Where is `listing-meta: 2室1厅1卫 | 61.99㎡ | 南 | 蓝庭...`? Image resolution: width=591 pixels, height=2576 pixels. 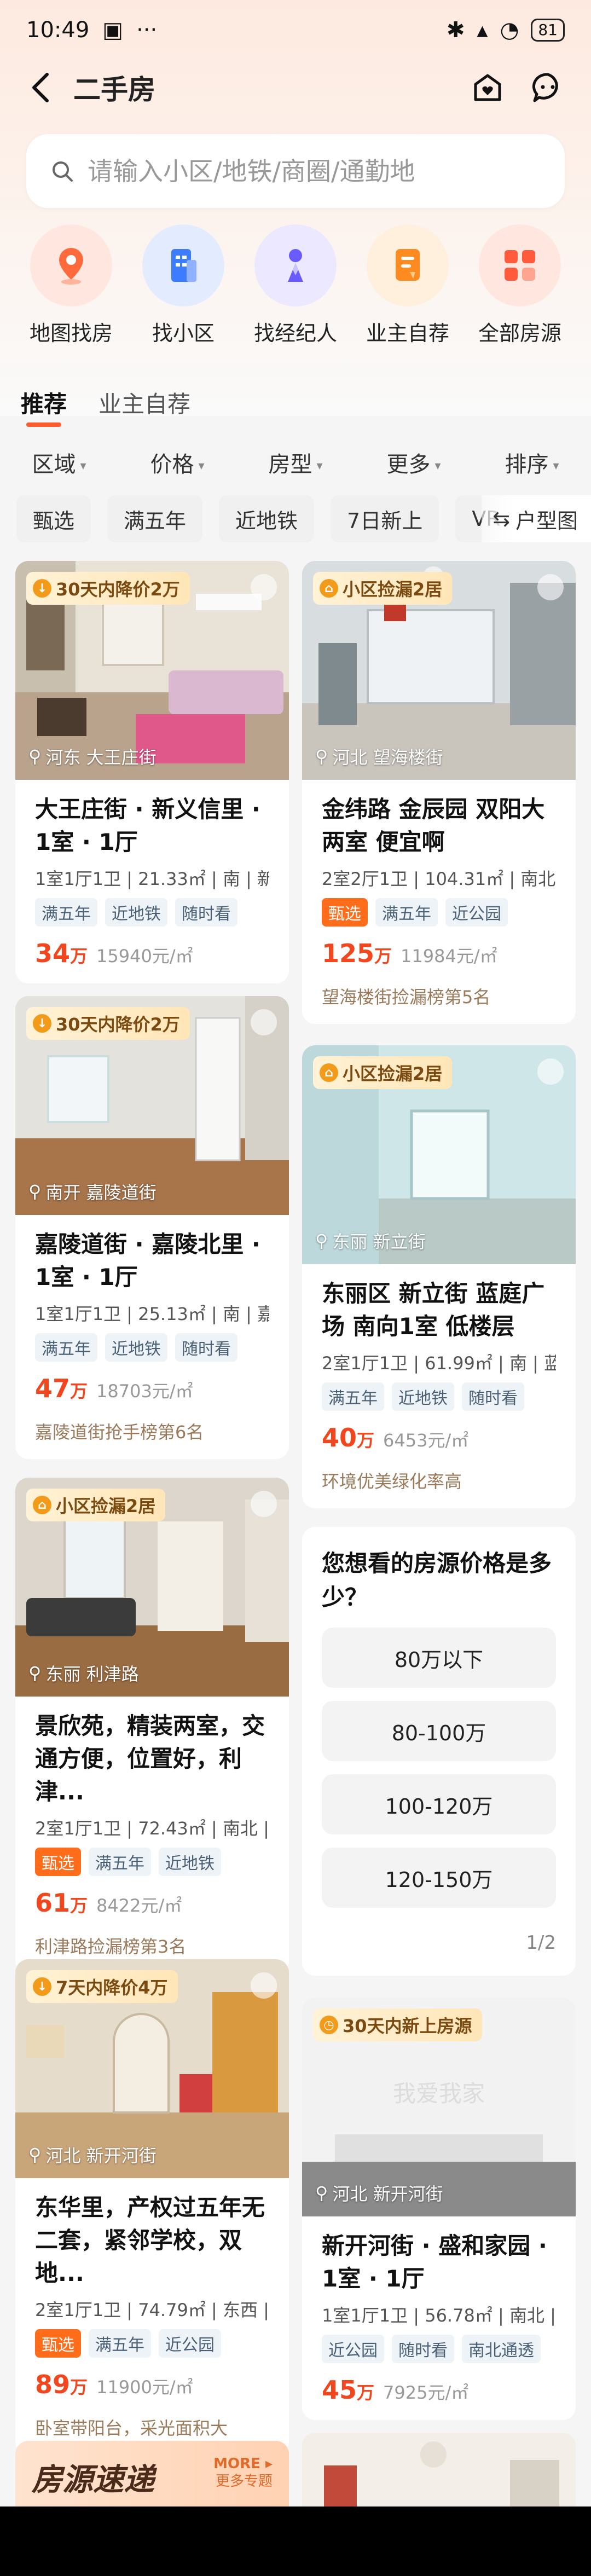
listing-meta: 2室1厅1卫 | 61.99㎡ | 南 | 蓝庭... is located at coordinates (439, 1363).